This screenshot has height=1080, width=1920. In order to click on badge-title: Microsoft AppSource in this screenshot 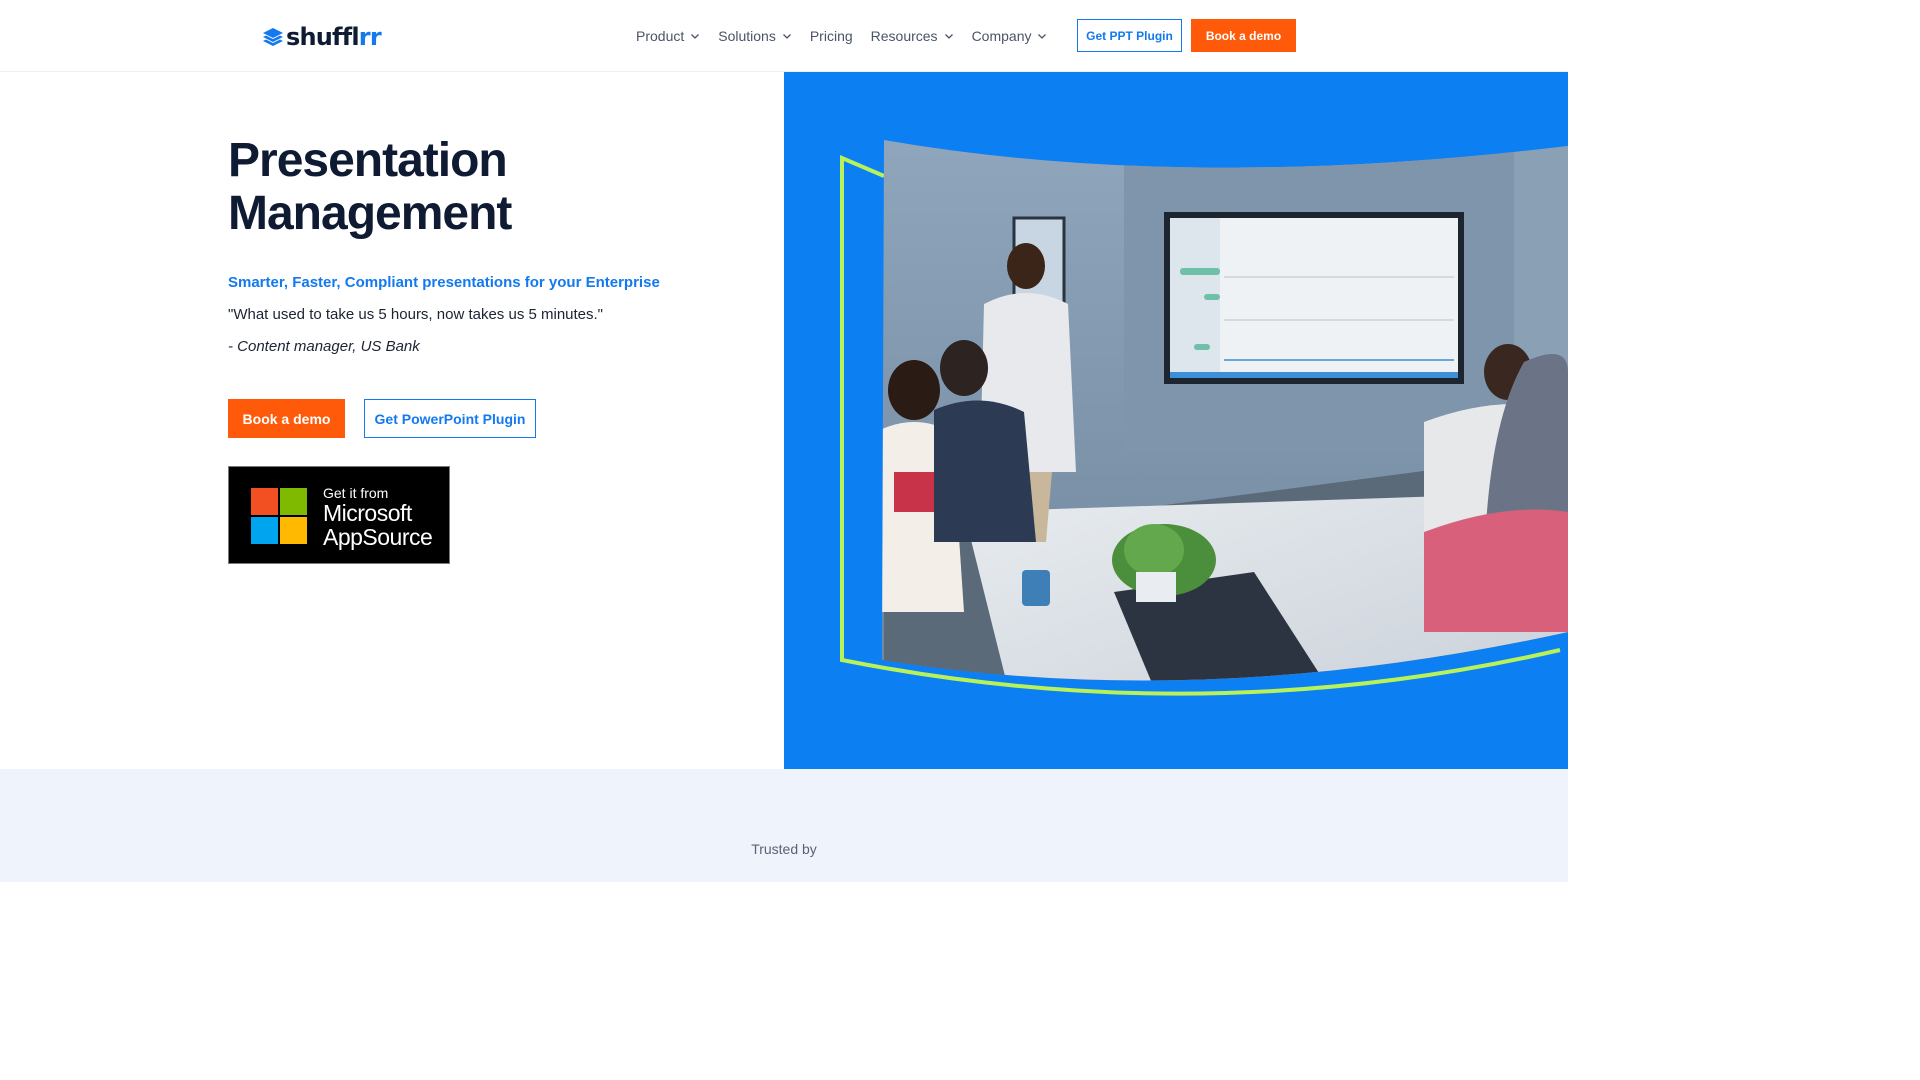, I will do `click(378, 525)`.